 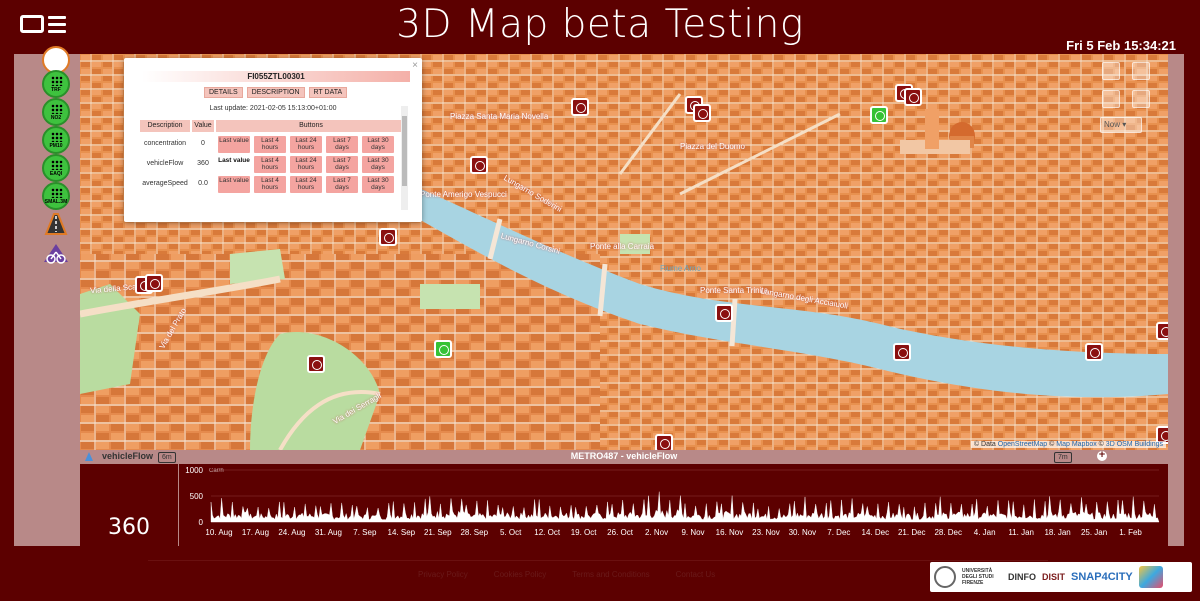 I want to click on sensor-no2-button: NO2, so click(x=56, y=112).